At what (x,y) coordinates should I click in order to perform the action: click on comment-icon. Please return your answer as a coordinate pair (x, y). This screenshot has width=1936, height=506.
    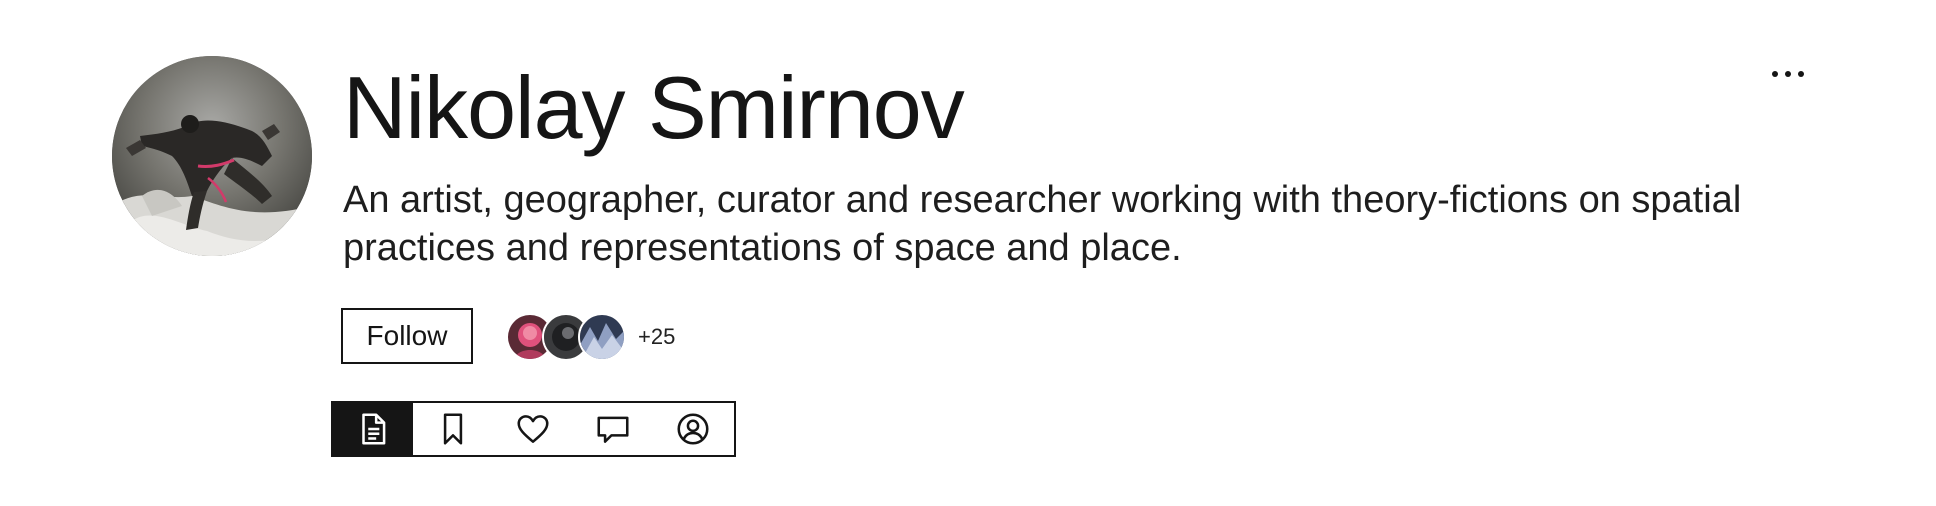
    Looking at the image, I should click on (613, 429).